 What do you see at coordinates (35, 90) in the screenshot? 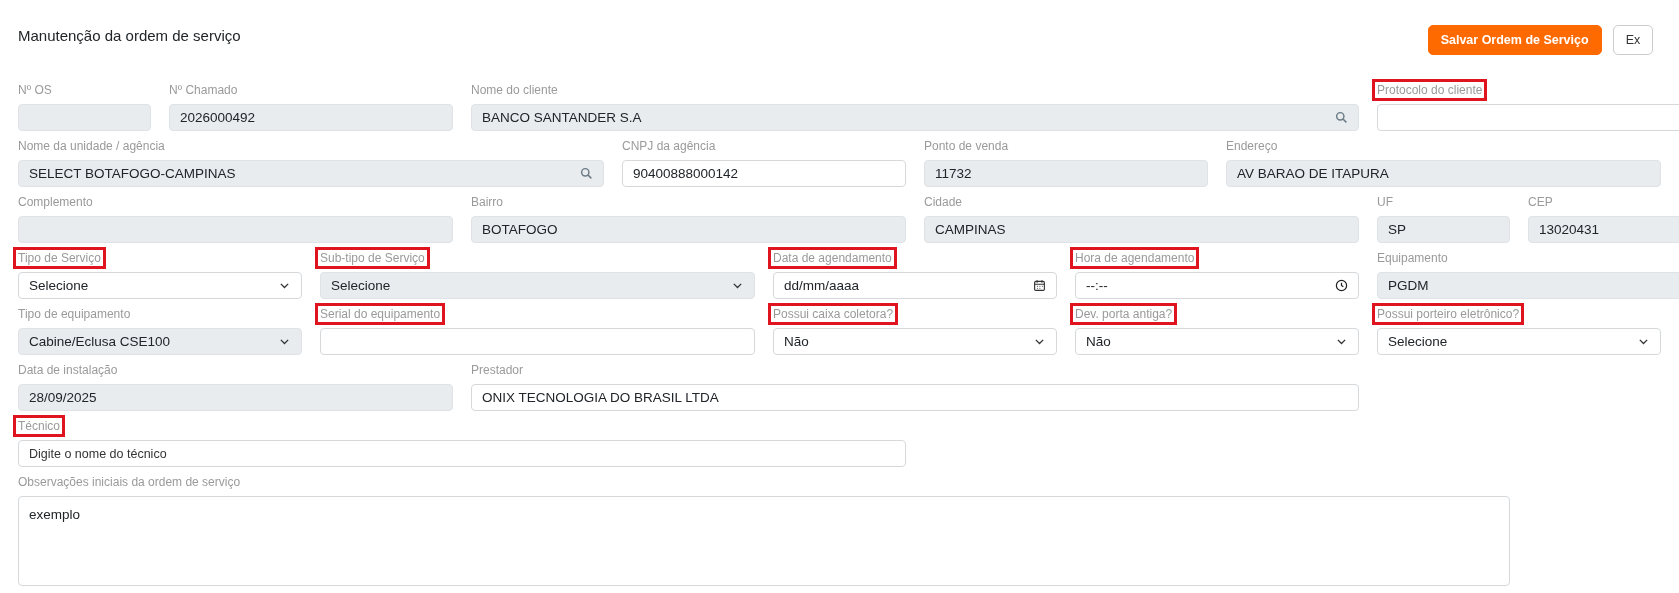
I see `field-label: Nº OS` at bounding box center [35, 90].